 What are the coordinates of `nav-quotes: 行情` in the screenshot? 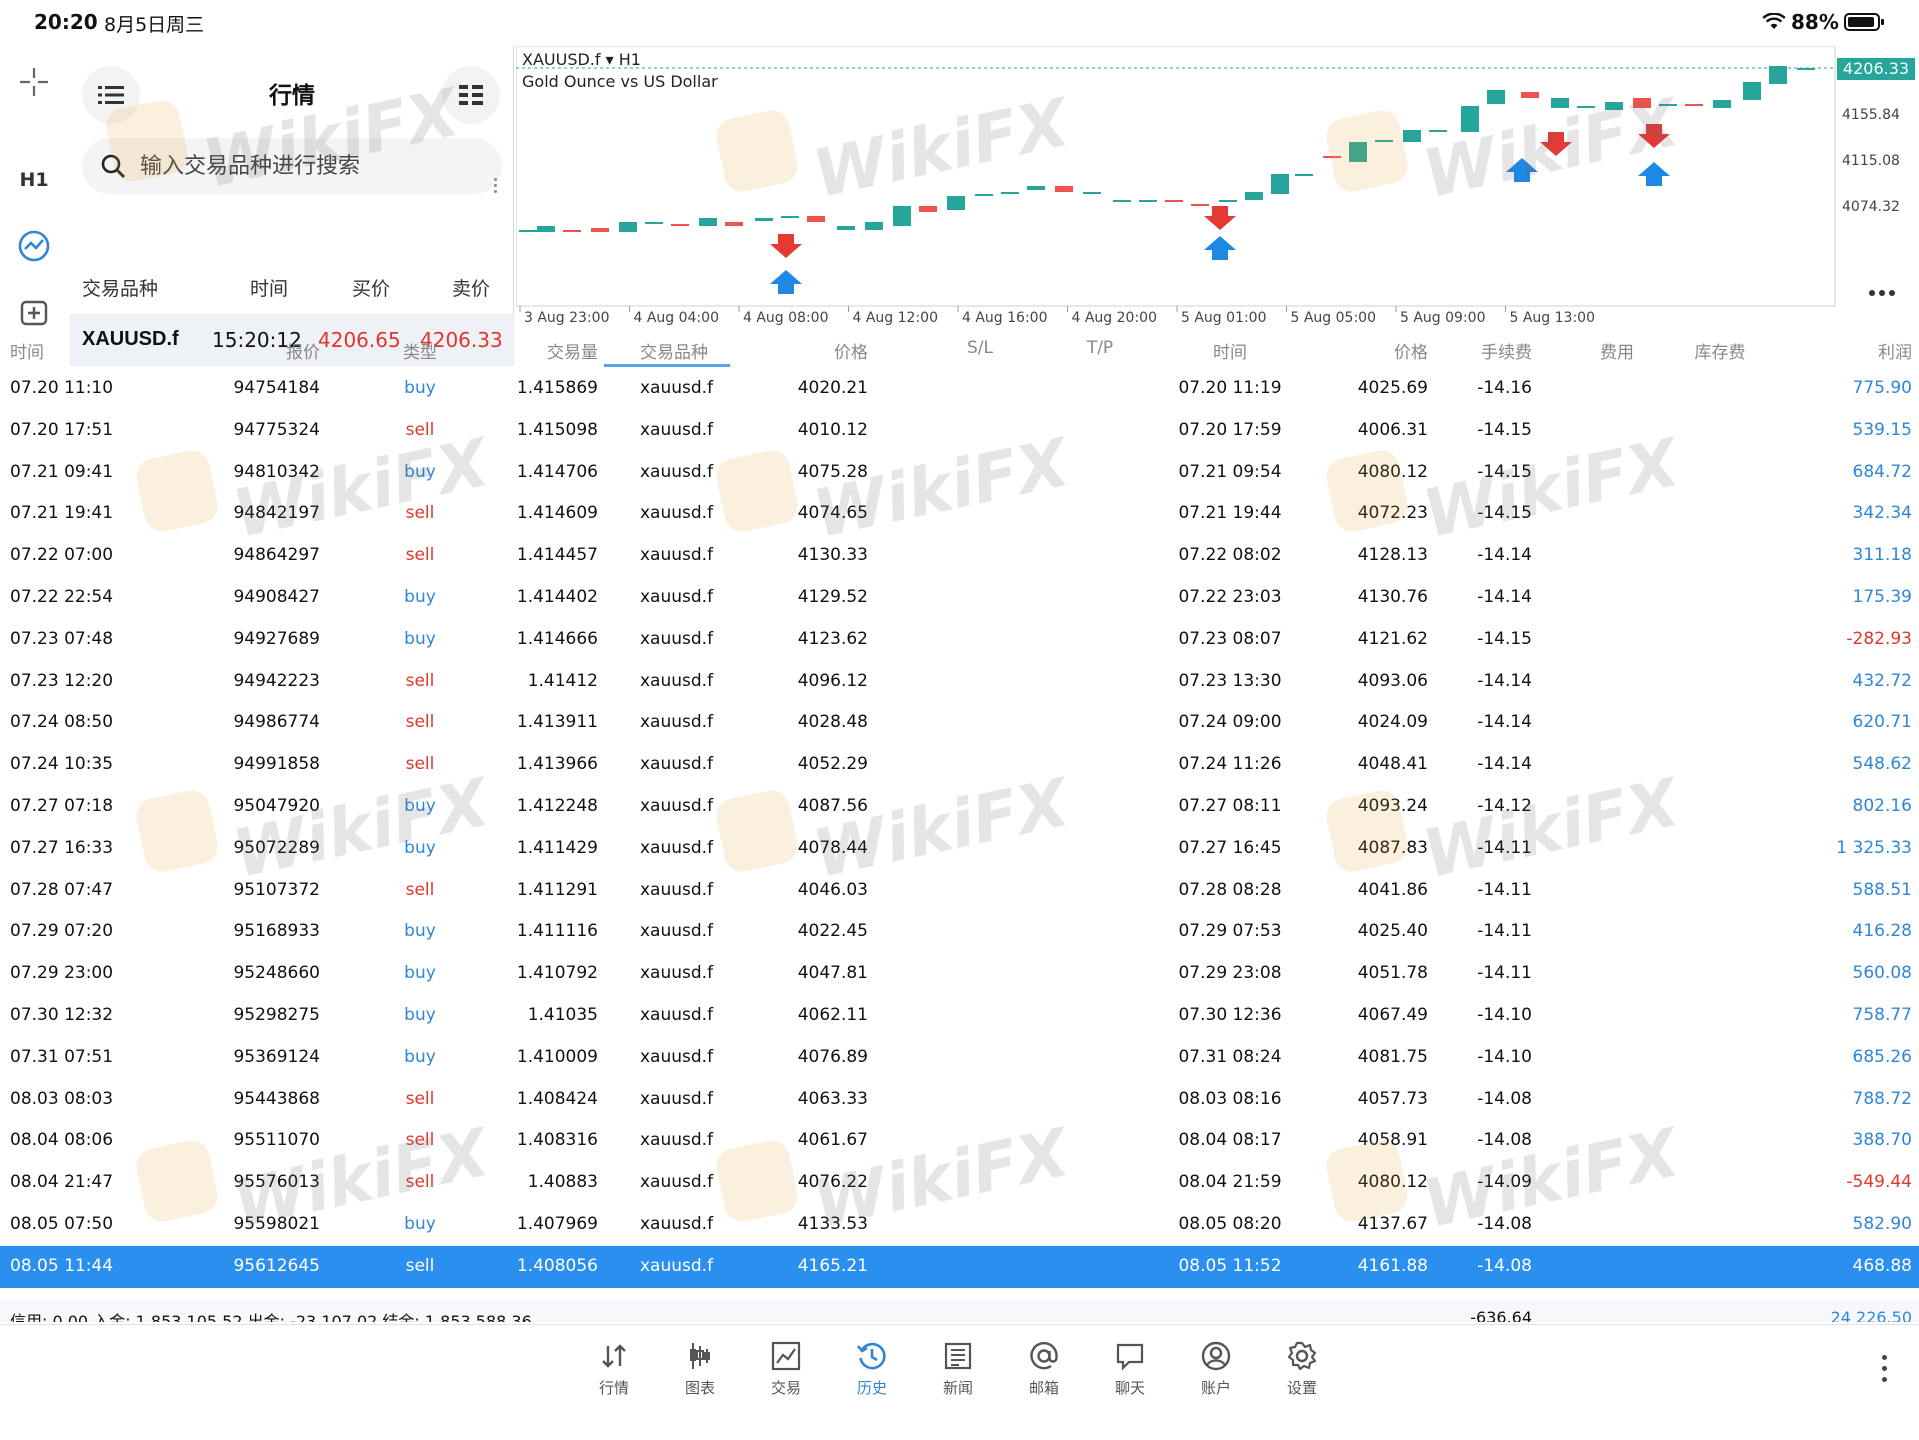 It's located at (614, 1369).